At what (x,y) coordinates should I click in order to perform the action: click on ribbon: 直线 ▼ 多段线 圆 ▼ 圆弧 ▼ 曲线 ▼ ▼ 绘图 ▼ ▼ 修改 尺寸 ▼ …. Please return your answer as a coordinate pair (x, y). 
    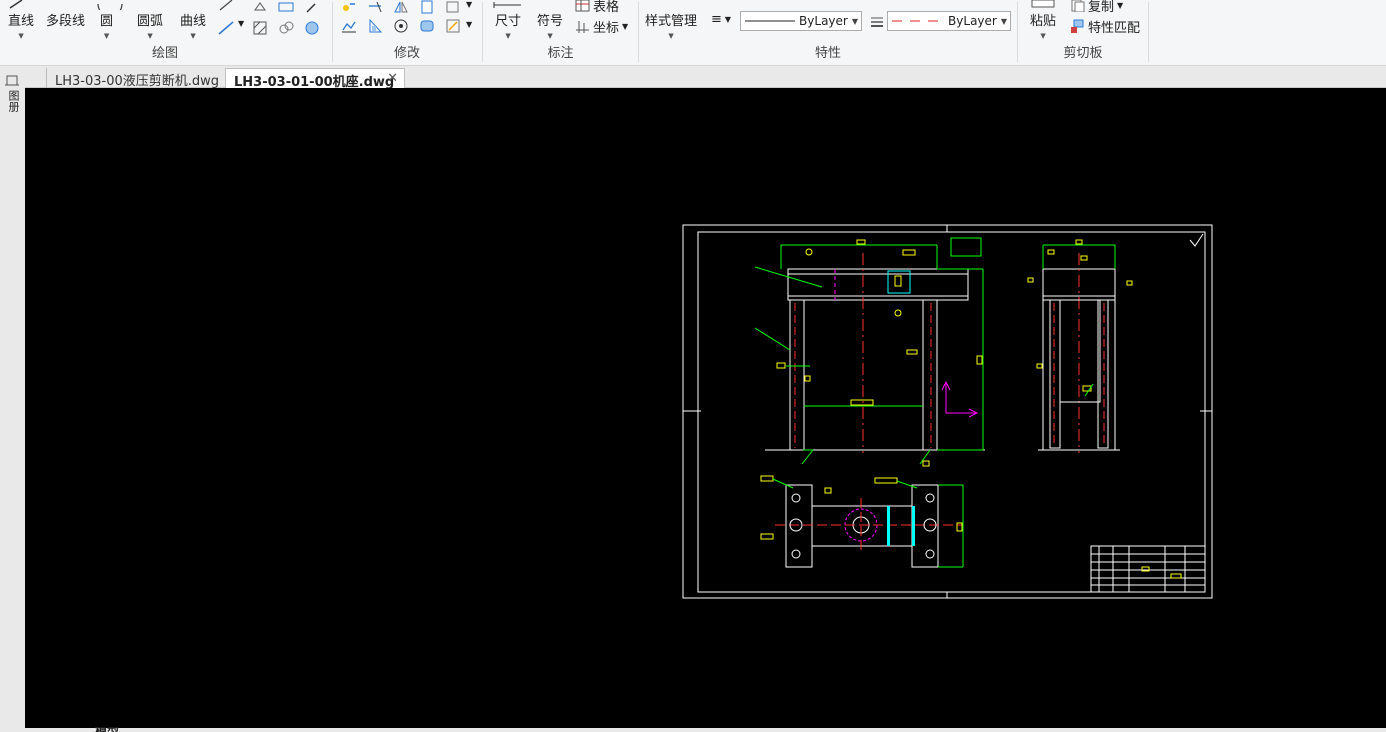
    Looking at the image, I should click on (693, 33).